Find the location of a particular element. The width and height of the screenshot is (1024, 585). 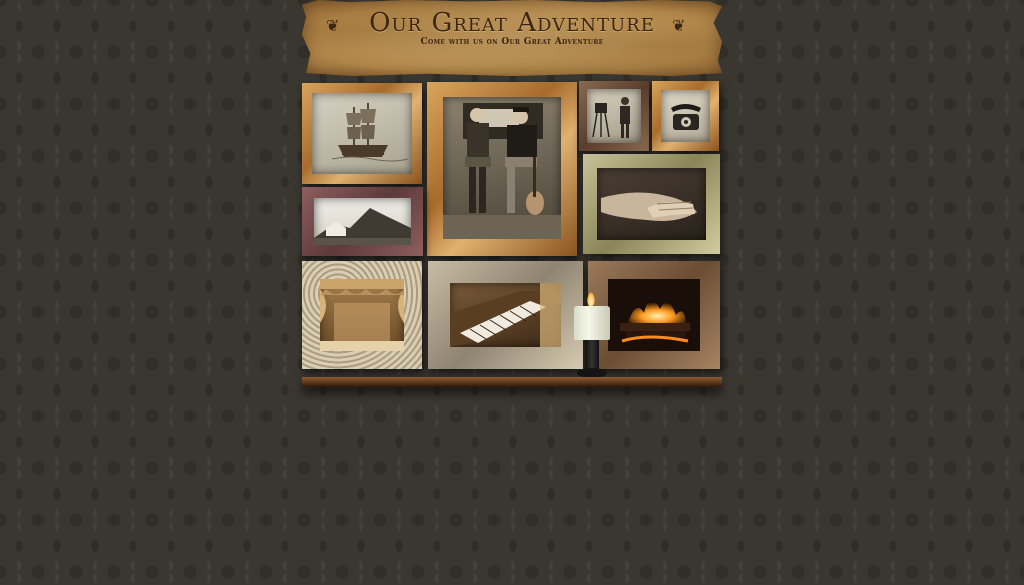

candle-wax is located at coordinates (592, 323).